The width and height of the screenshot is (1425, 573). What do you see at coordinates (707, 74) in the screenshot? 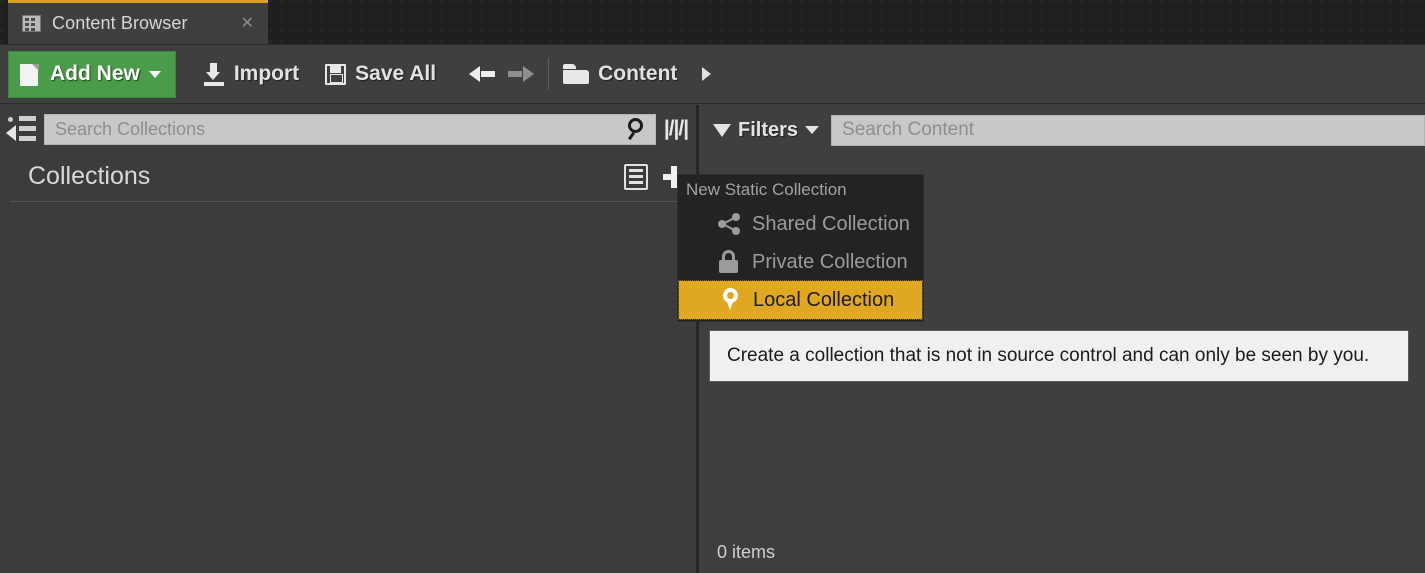
I see `caret-right-icon` at bounding box center [707, 74].